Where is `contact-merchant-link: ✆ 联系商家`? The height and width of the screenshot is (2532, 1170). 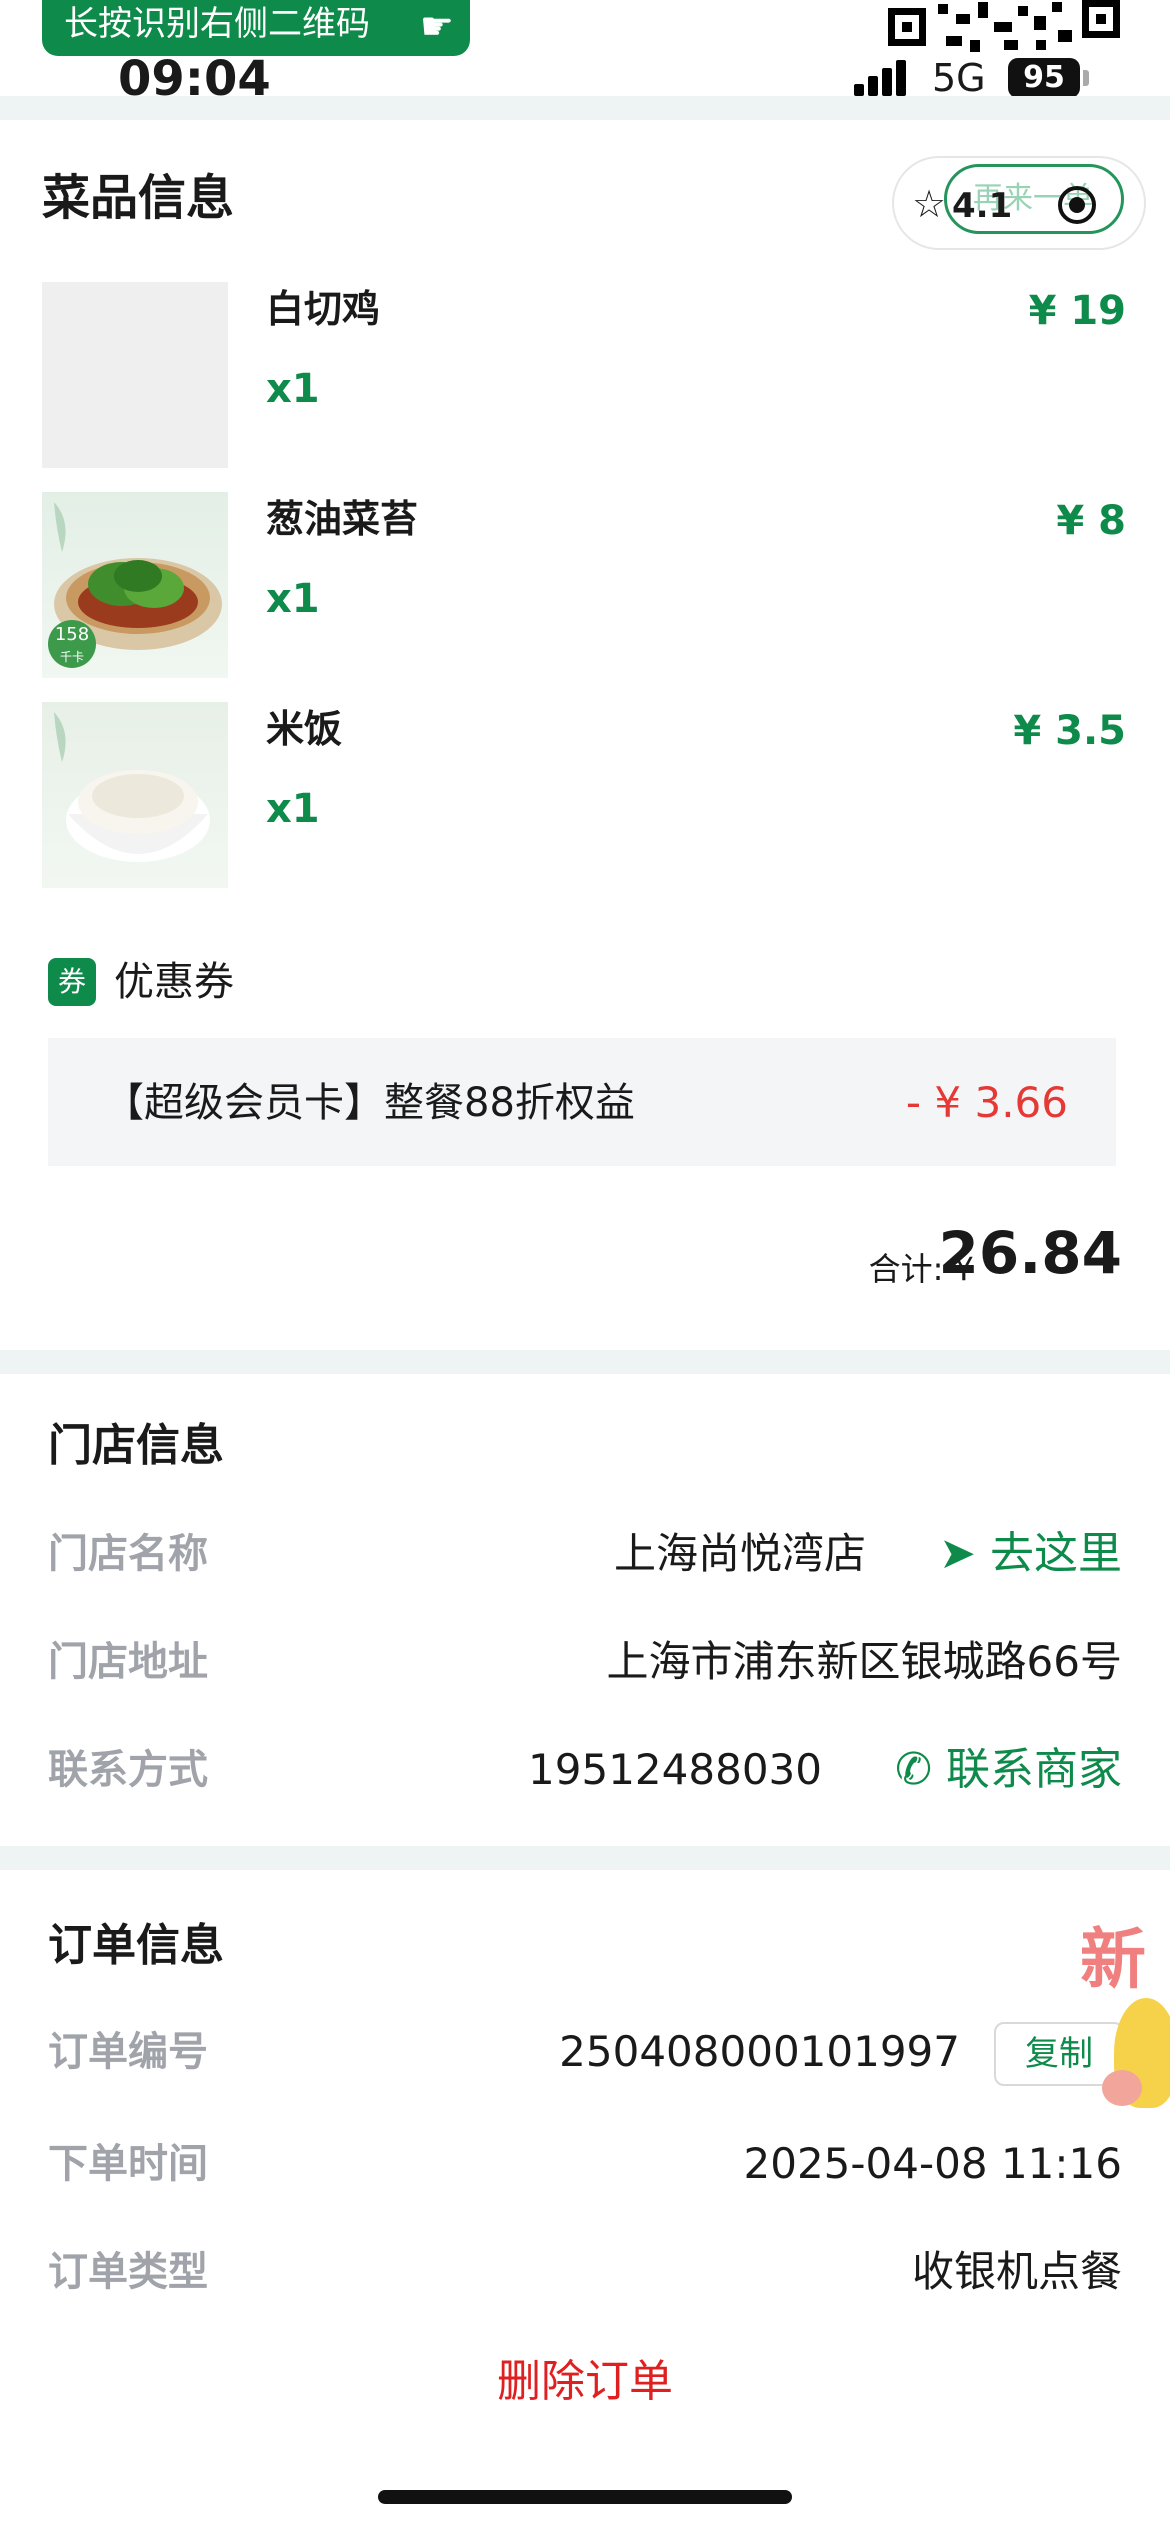
contact-merchant-link: ✆ 联系商家 is located at coordinates (1008, 1770).